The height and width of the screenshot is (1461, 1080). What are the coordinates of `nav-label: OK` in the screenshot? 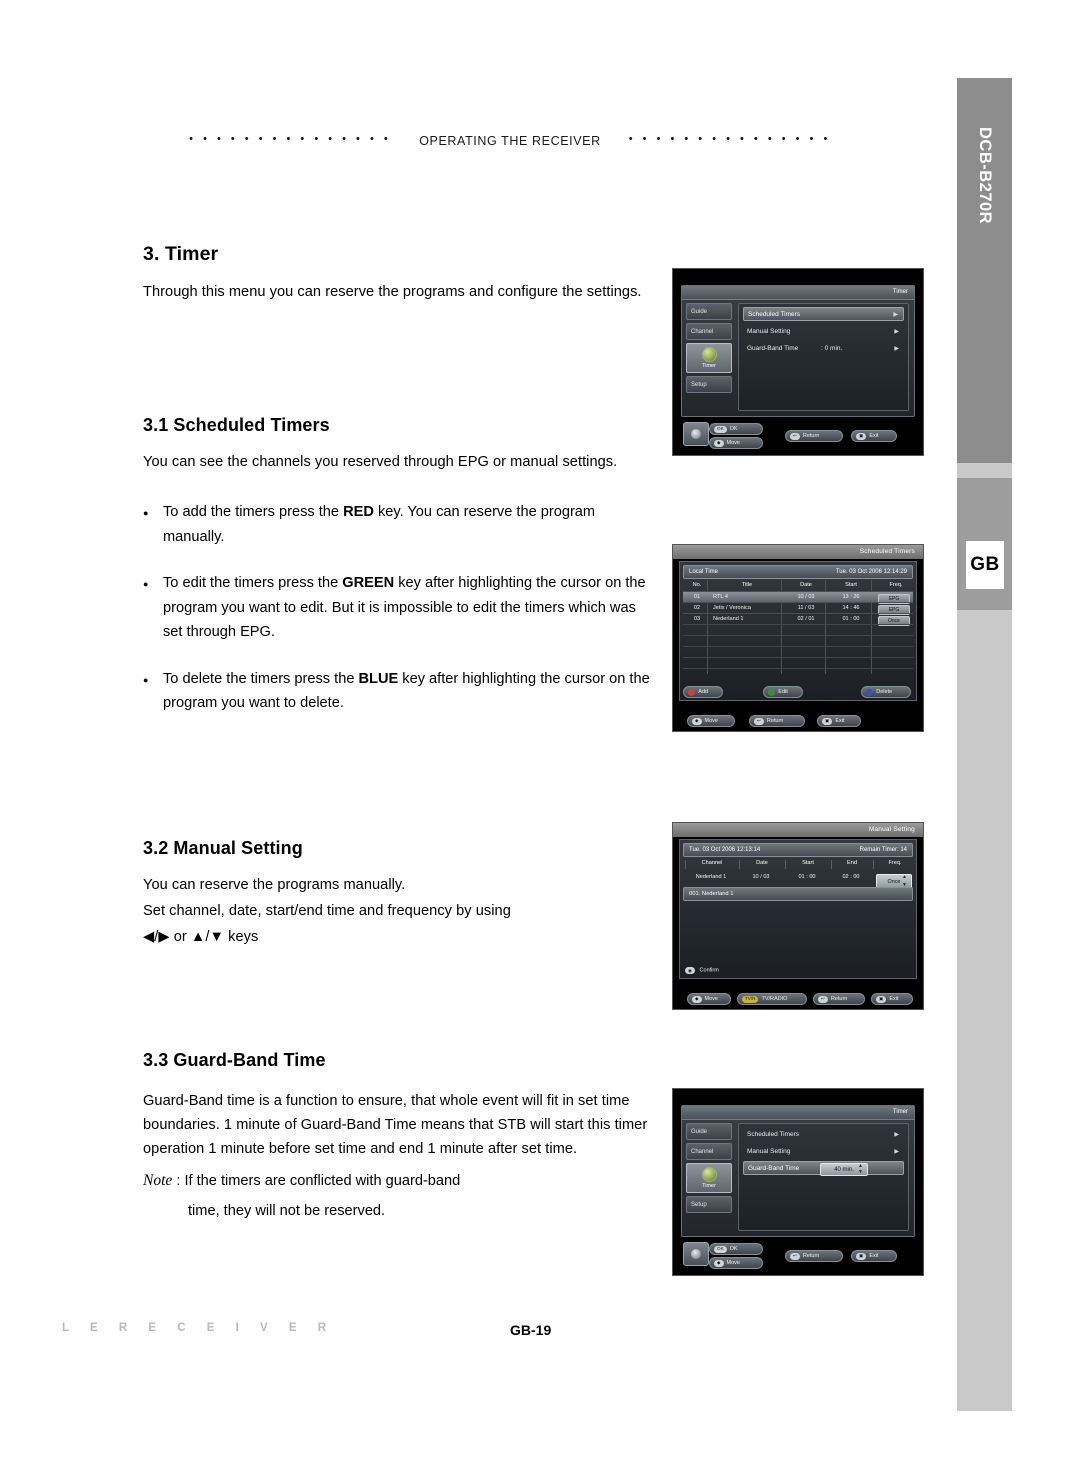 It's located at (733, 1249).